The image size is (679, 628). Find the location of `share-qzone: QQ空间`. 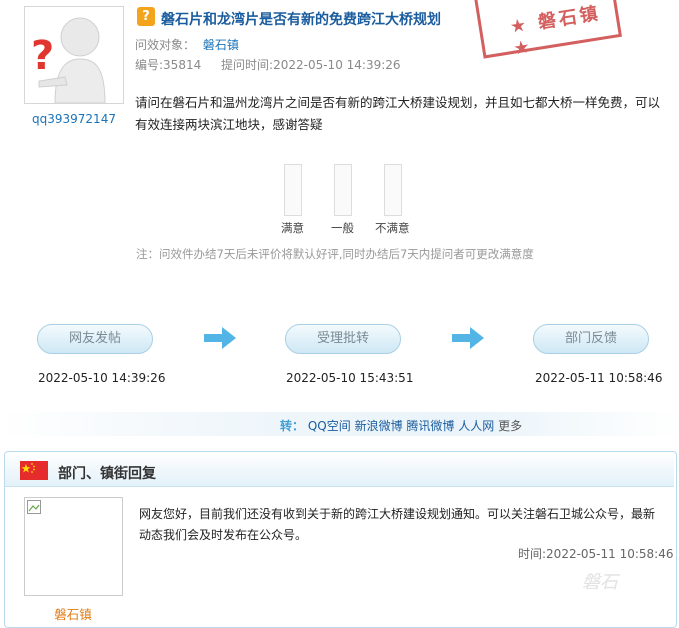

share-qzone: QQ空间 is located at coordinates (329, 426).